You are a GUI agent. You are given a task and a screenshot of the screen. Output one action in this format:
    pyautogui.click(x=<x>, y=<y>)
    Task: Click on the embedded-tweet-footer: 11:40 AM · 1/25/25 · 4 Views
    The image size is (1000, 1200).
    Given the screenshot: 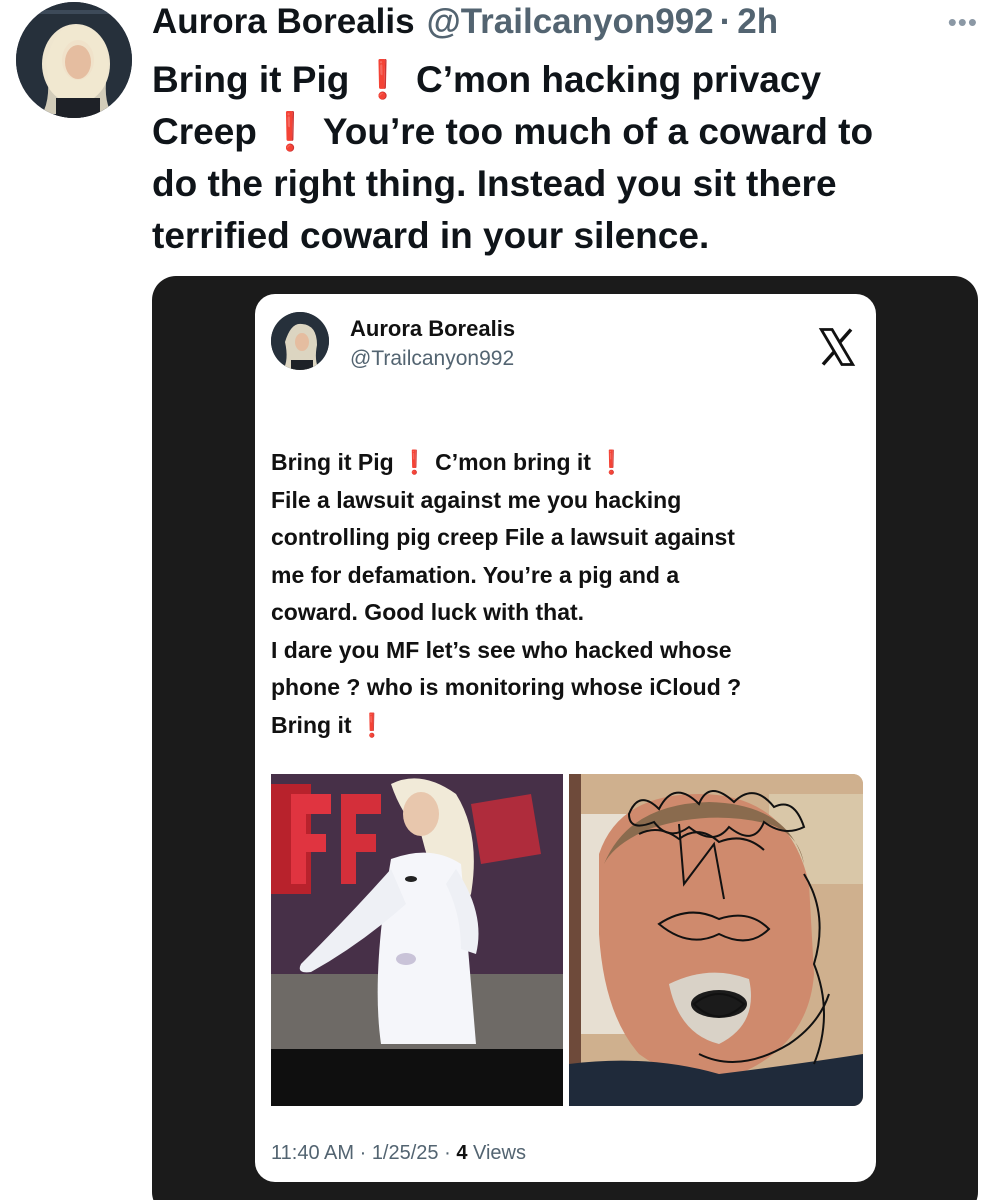 What is the action you would take?
    pyautogui.click(x=398, y=1153)
    